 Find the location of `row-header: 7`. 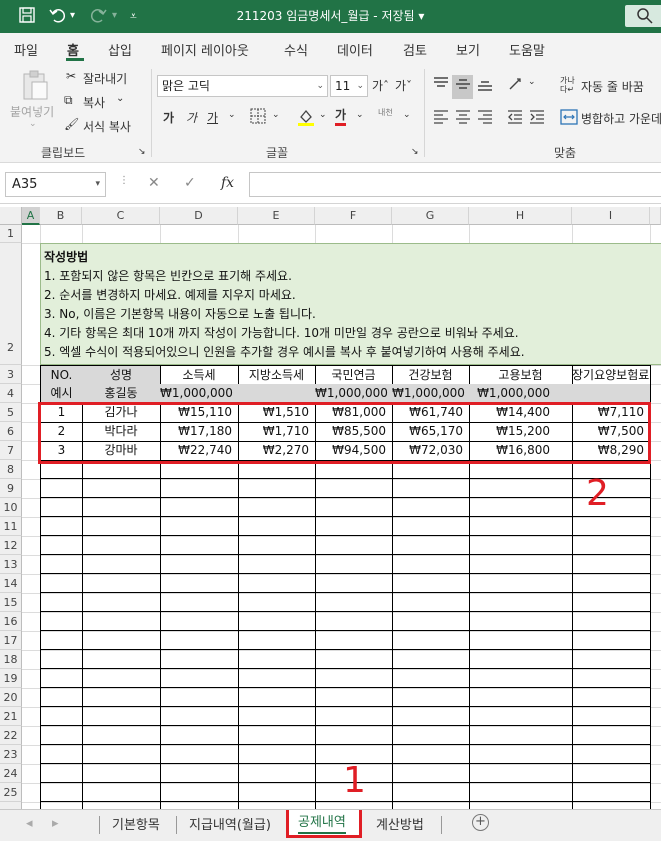

row-header: 7 is located at coordinates (11, 450).